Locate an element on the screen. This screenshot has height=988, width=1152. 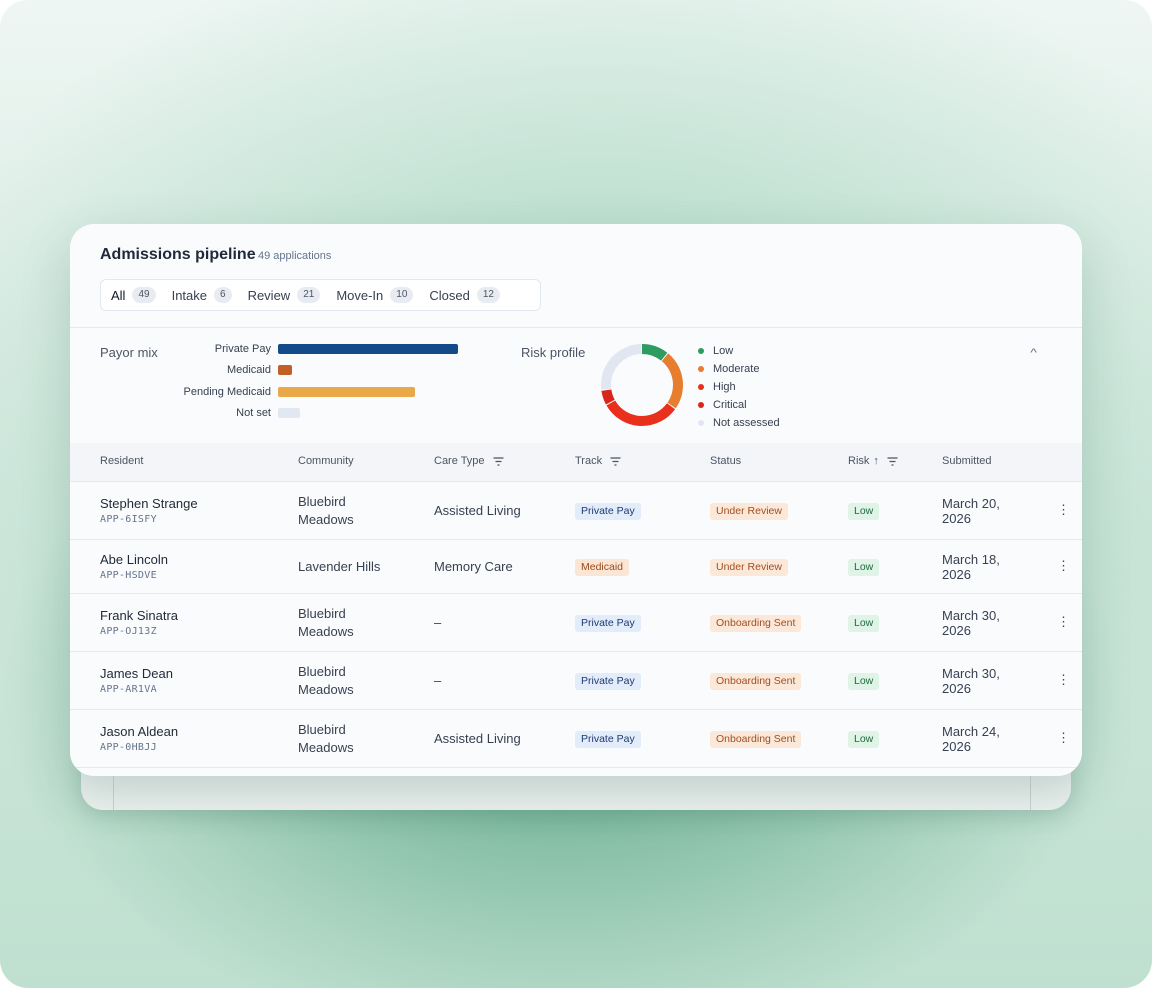
date-line: March 30, is located at coordinates (971, 615).